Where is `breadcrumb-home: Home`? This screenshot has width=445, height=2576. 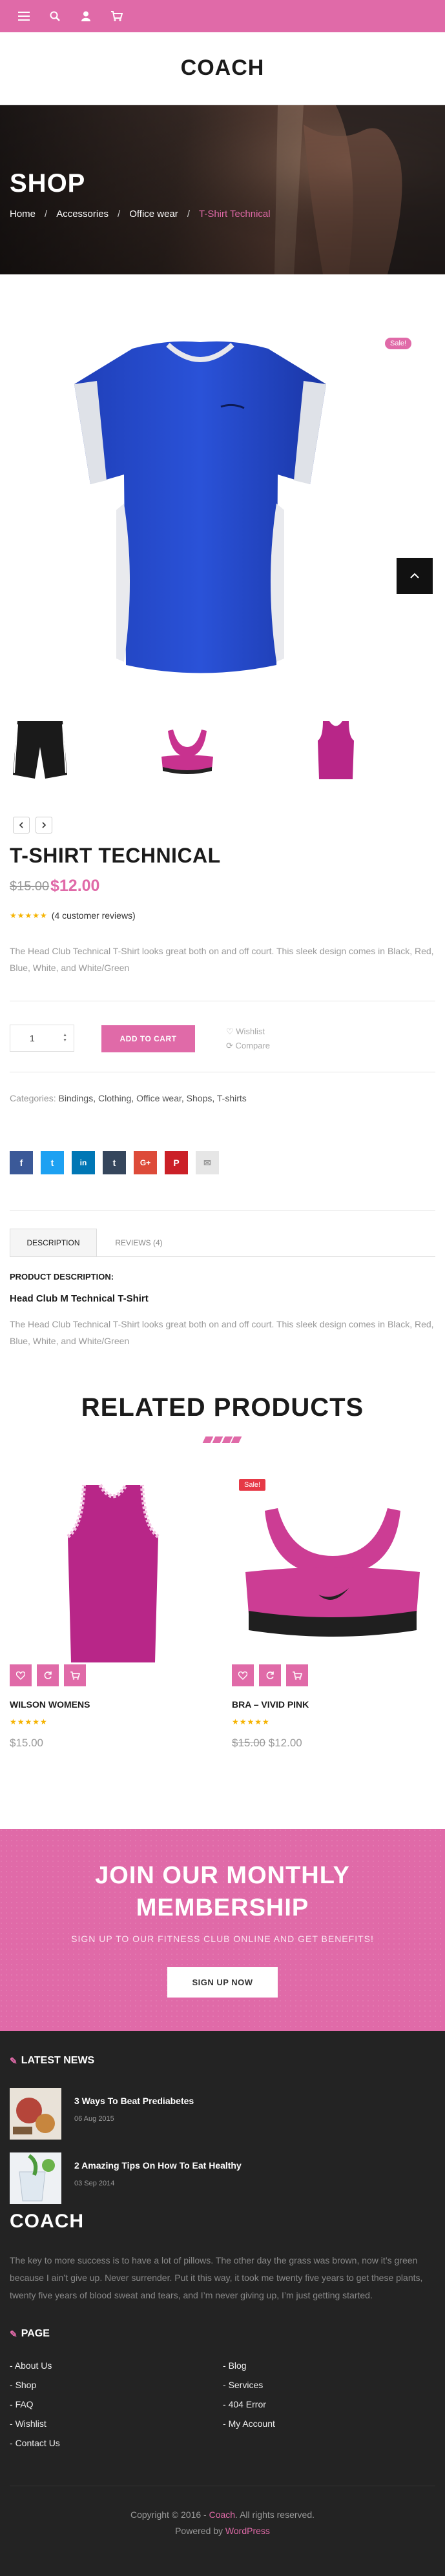 breadcrumb-home: Home is located at coordinates (23, 215).